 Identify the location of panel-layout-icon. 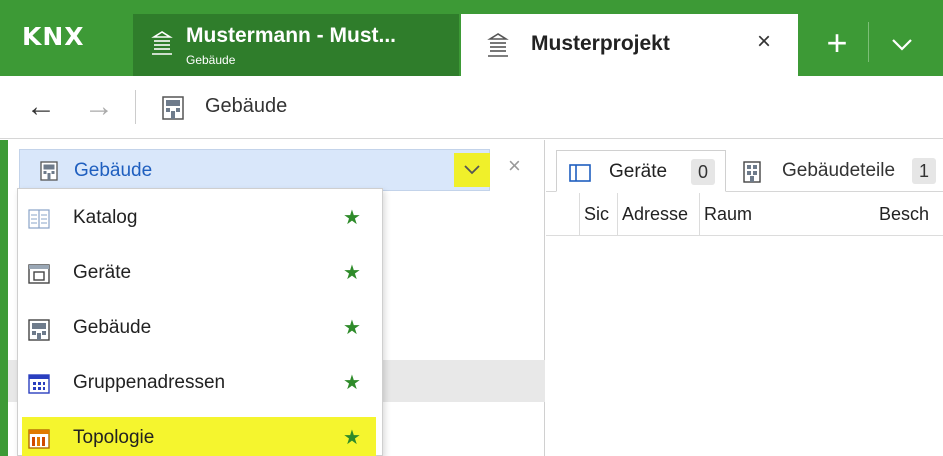
(580, 175).